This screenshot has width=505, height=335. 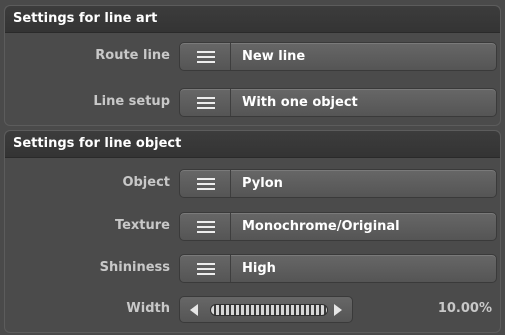 I want to click on texture-value: Monochrome/Original, so click(x=321, y=226).